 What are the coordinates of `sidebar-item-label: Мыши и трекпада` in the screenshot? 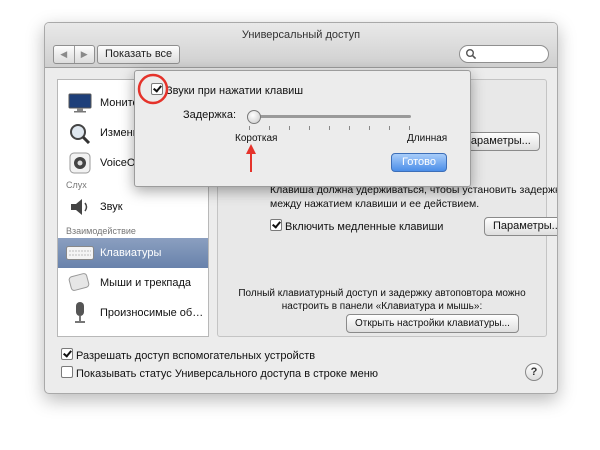 It's located at (145, 283).